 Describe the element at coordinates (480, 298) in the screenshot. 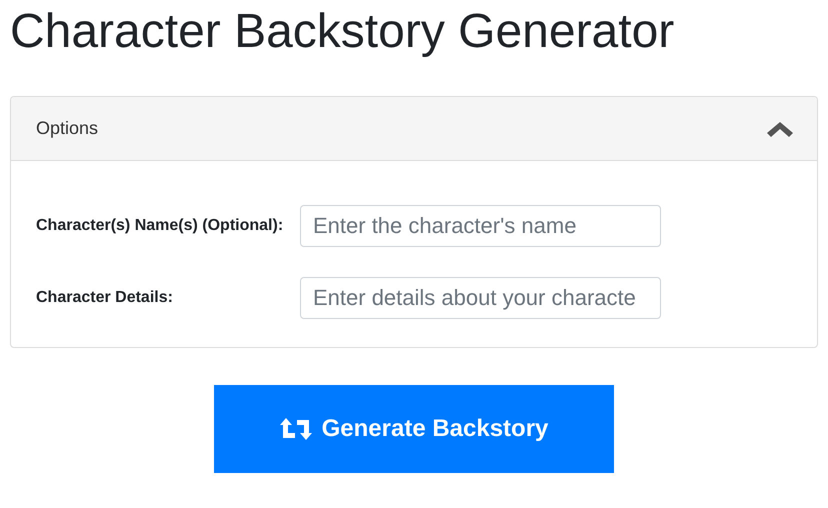

I see `text-field: Enter details about your characte` at that location.